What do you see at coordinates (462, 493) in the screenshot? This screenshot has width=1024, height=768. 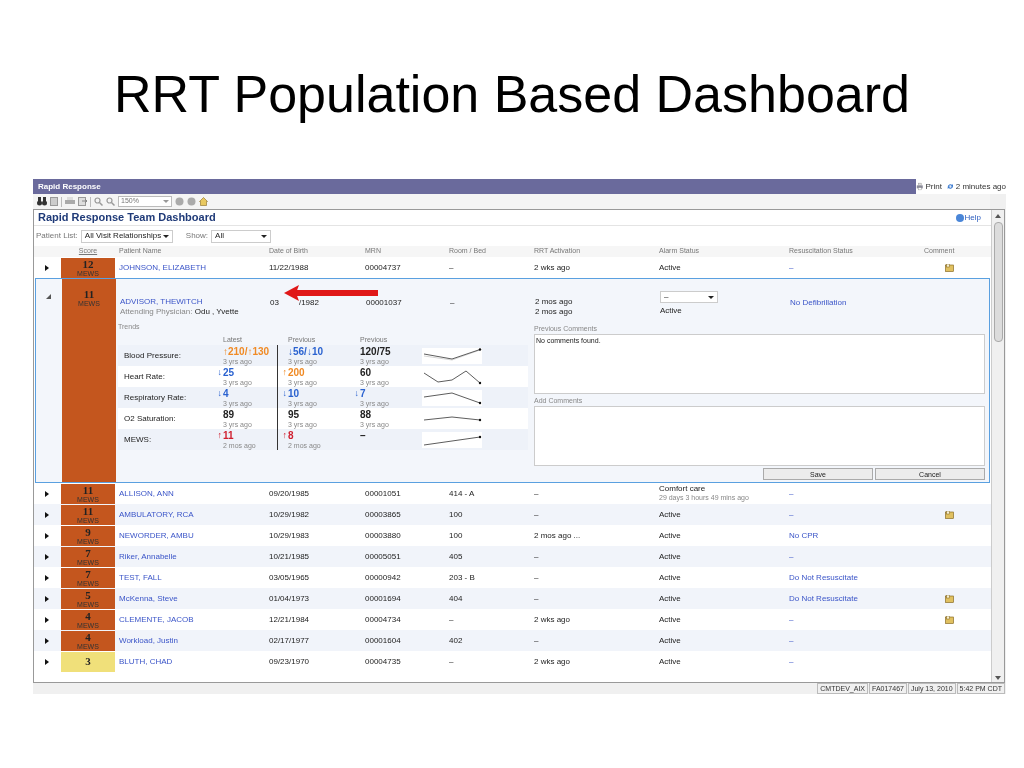 I see `table-cell-text: 414 - A` at bounding box center [462, 493].